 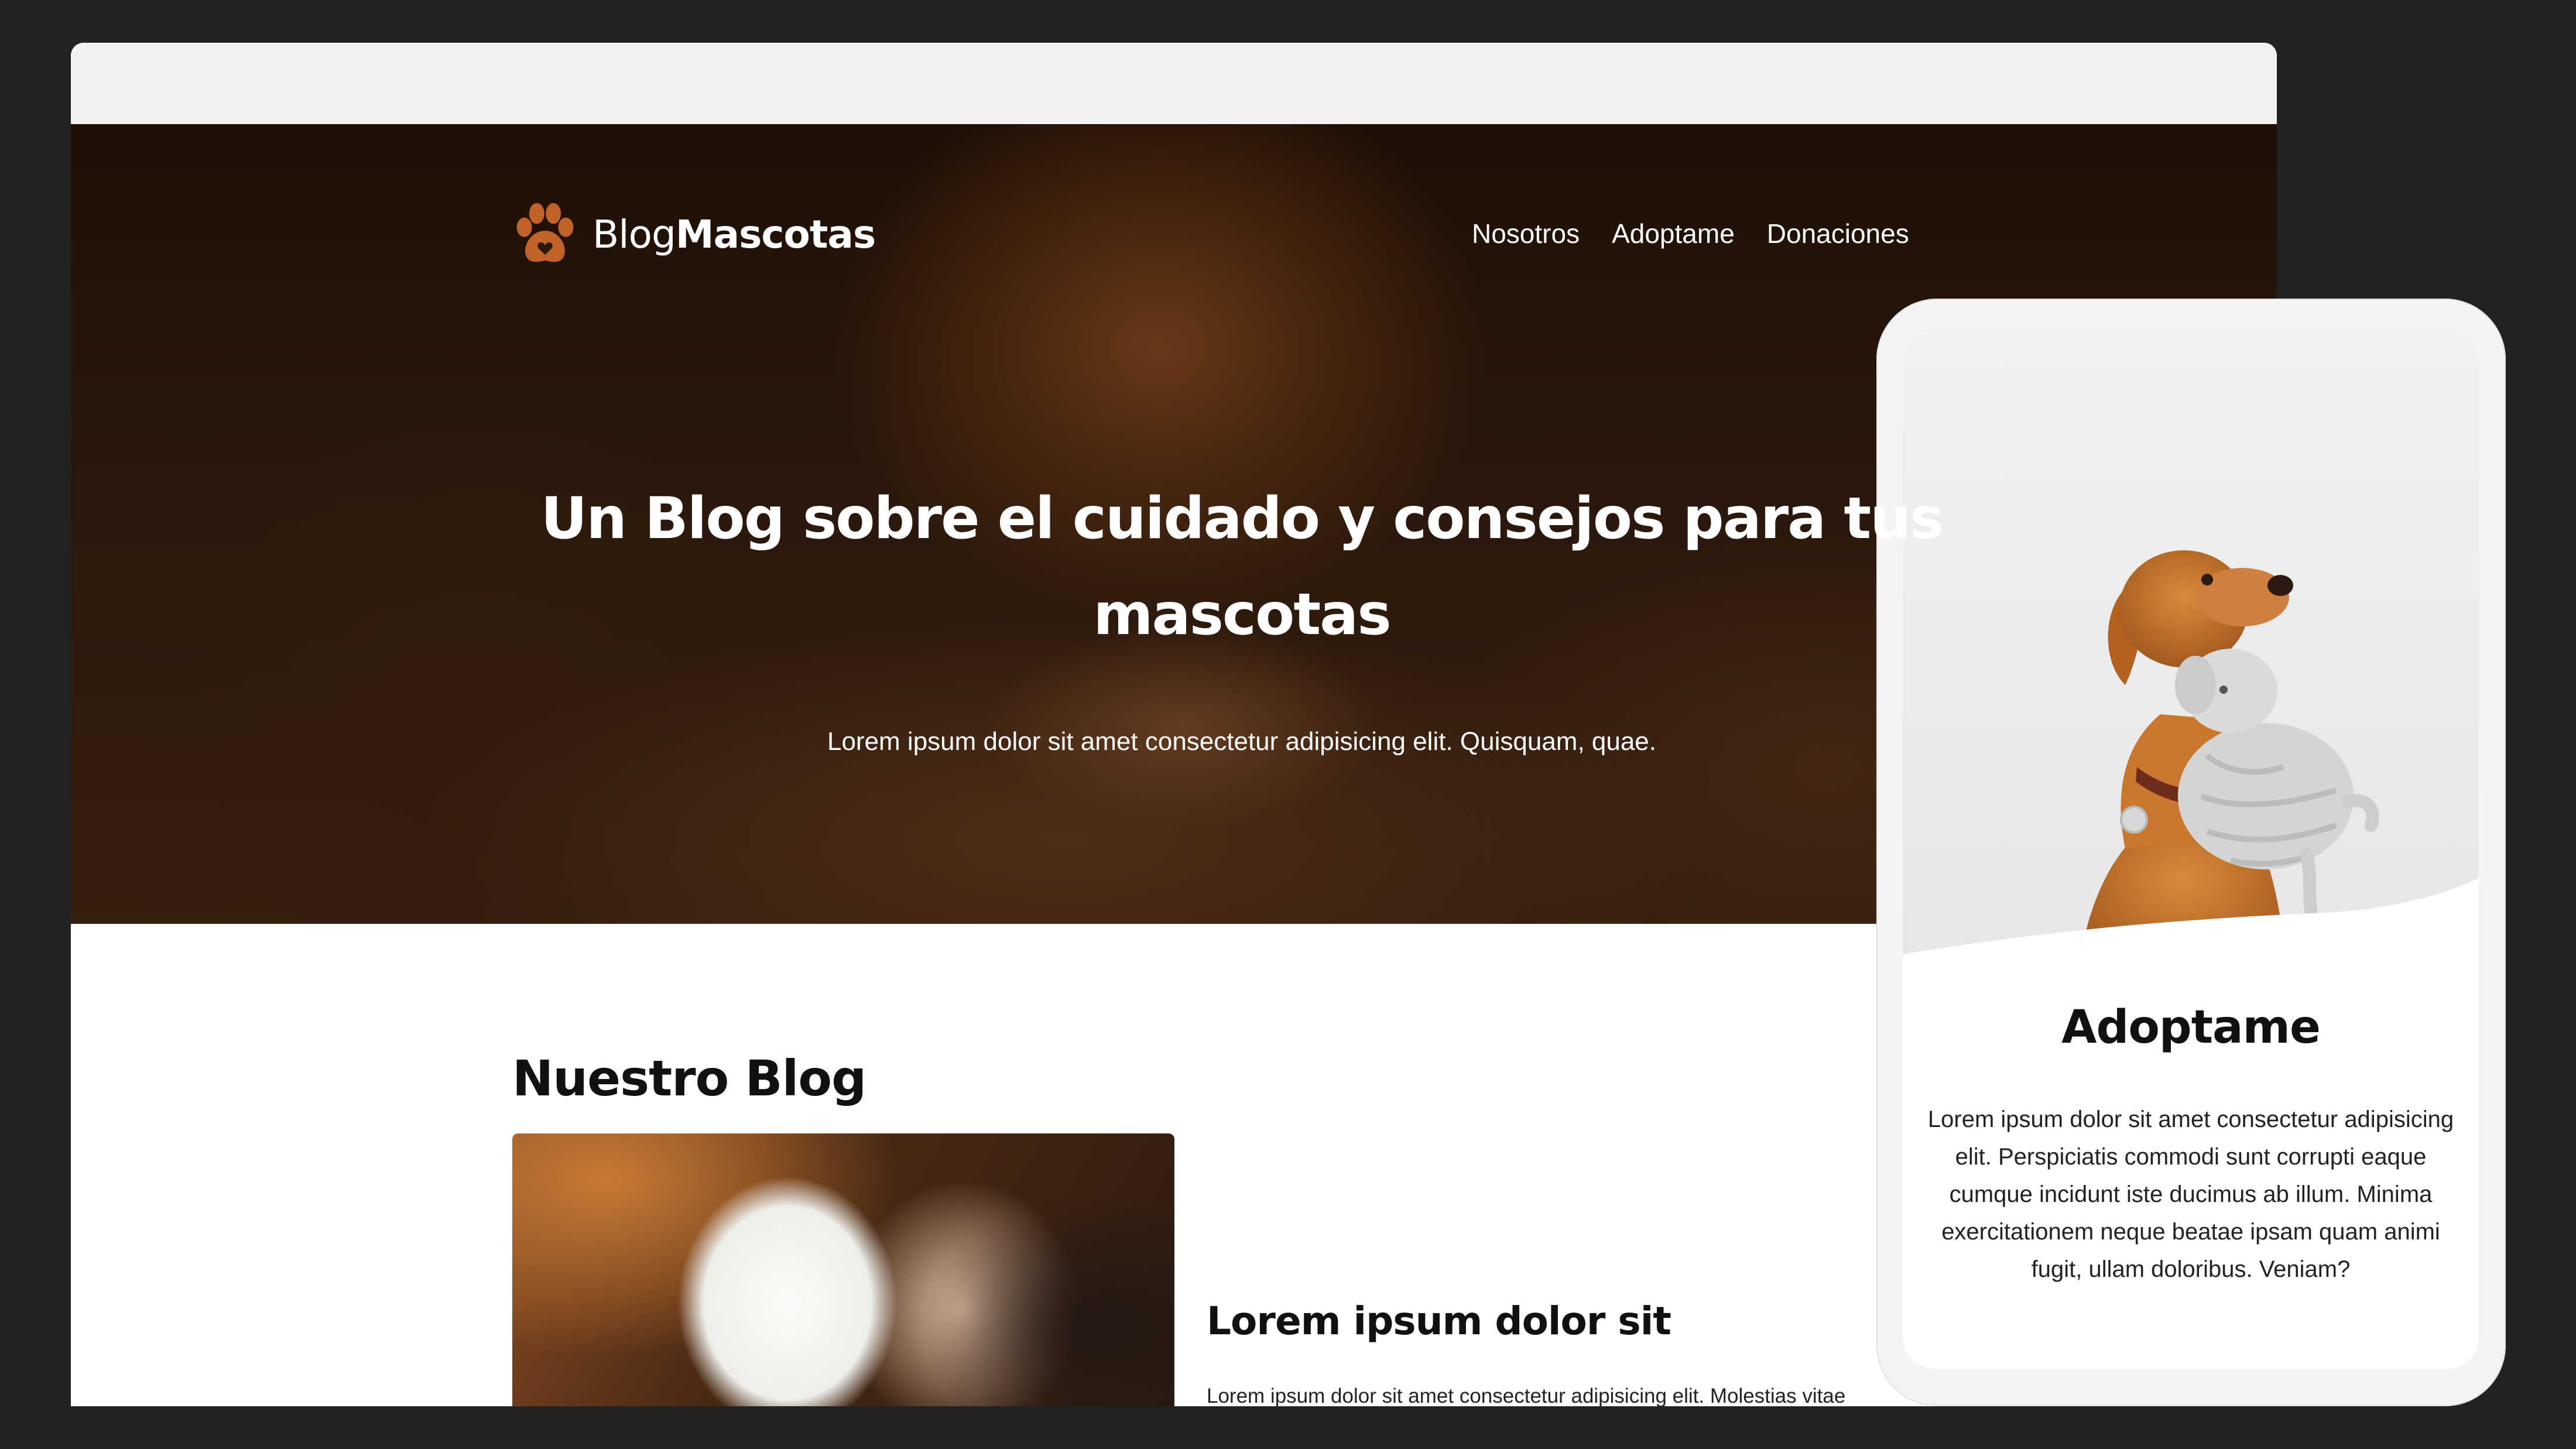 What do you see at coordinates (1673, 233) in the screenshot?
I see `nav-link-adoptame: Adoptame` at bounding box center [1673, 233].